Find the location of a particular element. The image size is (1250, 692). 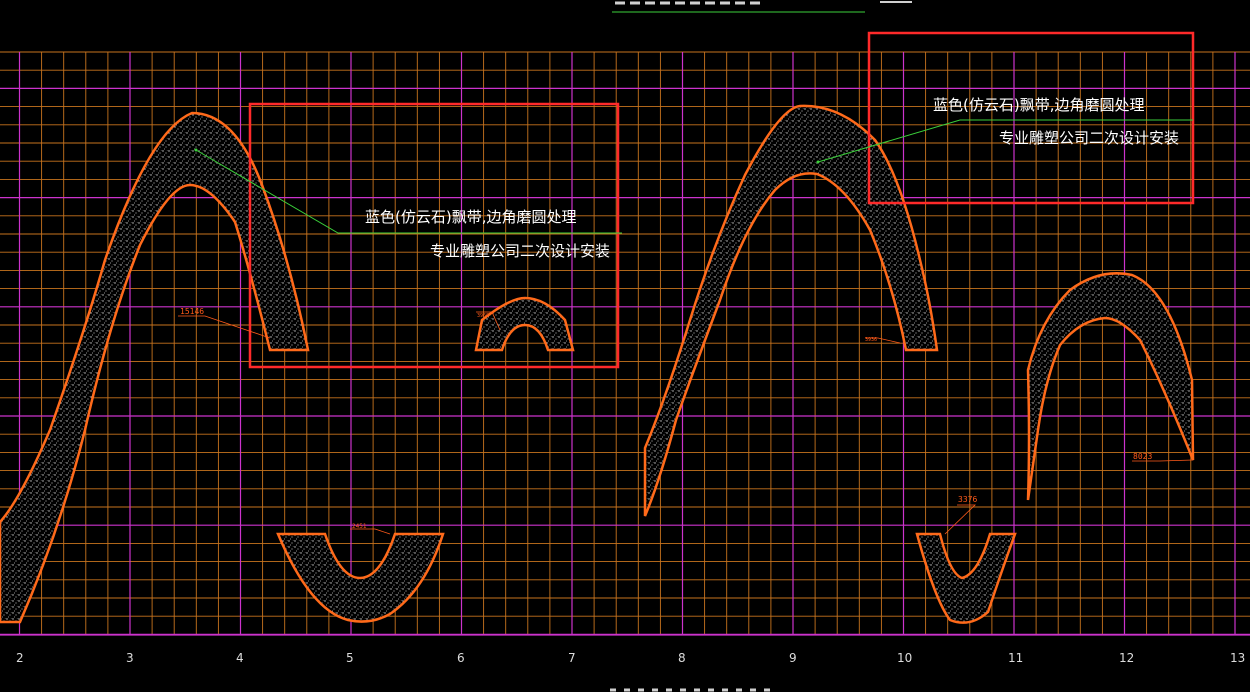

annotation-right-line1: 蓝色(仿云石)飘带,边角磨圆处理 is located at coordinates (1038, 105).